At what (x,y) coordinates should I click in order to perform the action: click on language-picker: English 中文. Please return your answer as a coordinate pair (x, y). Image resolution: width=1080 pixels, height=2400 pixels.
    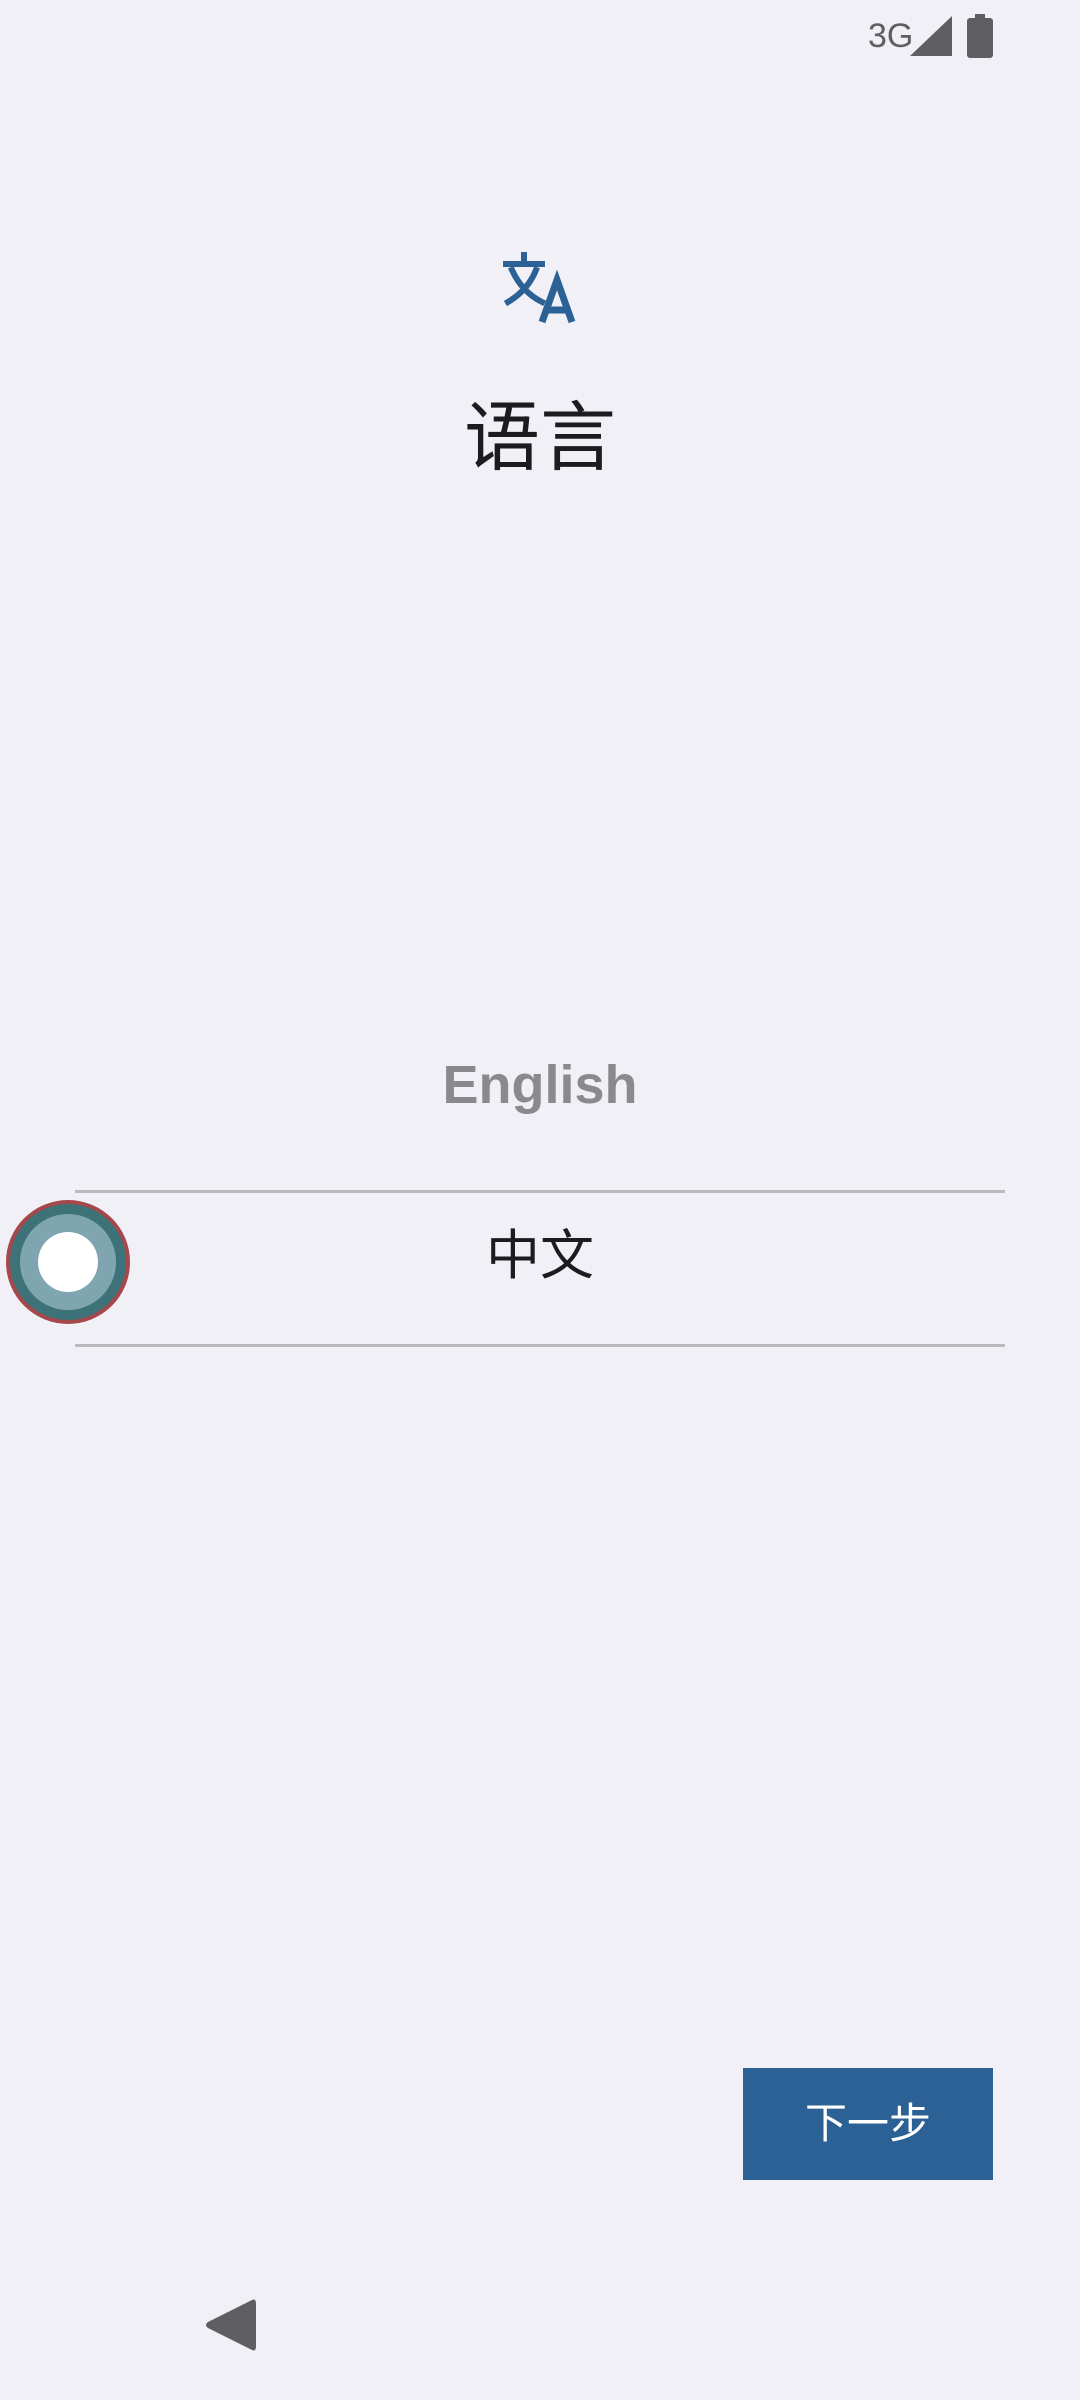
    Looking at the image, I should click on (540, 1210).